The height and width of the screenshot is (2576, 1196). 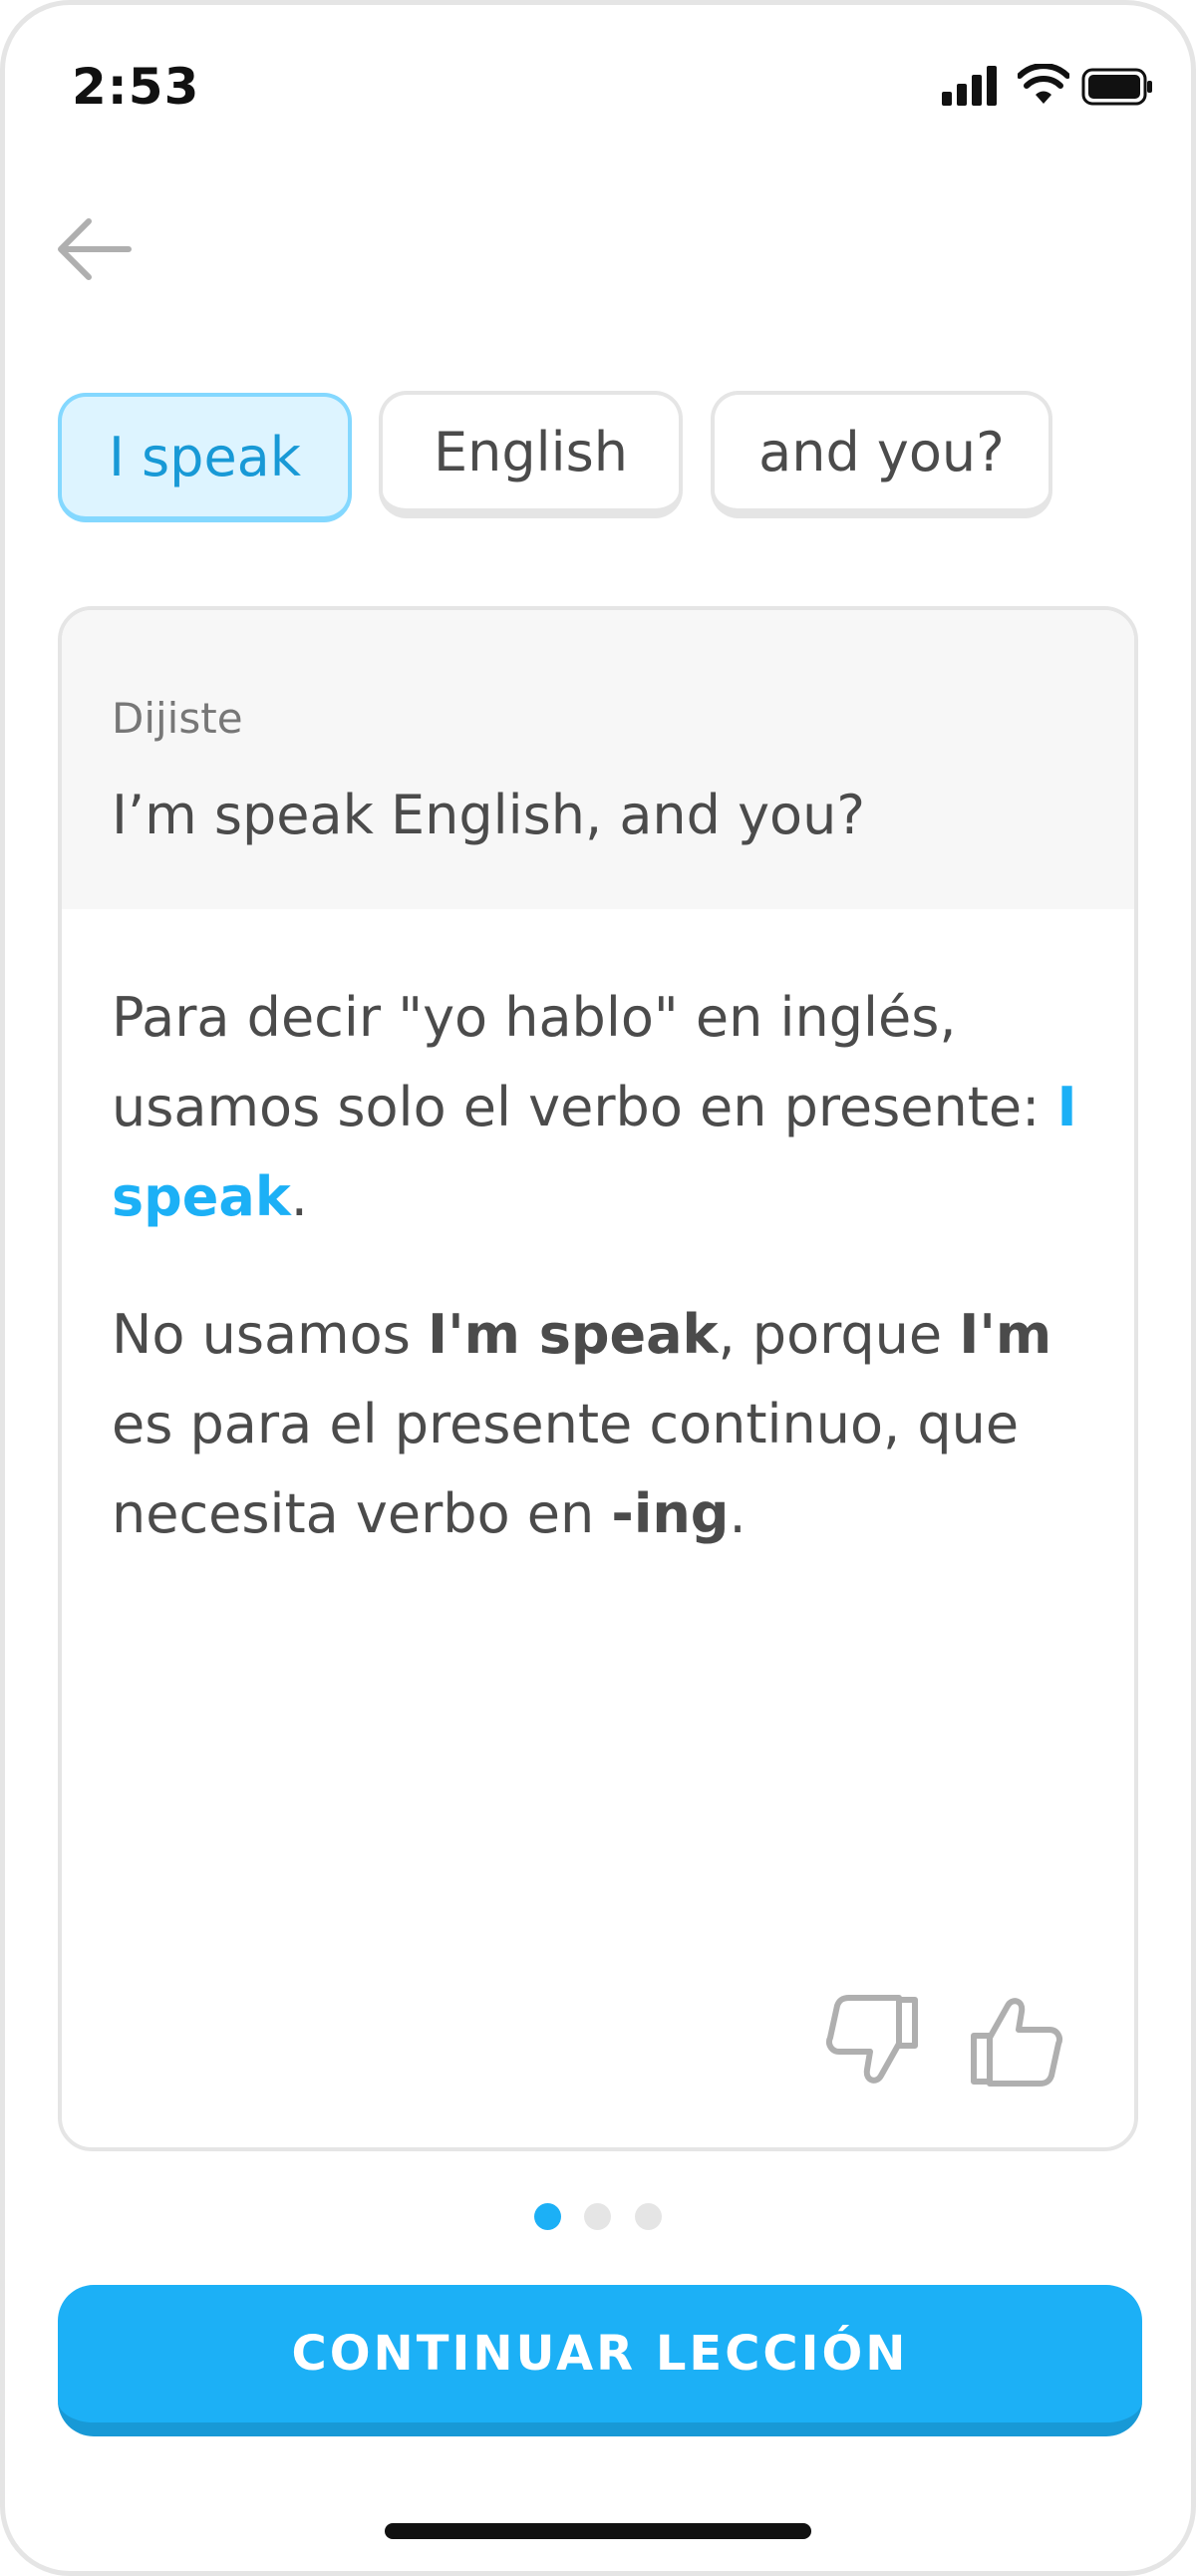 What do you see at coordinates (598, 2531) in the screenshot?
I see `home-indicator` at bounding box center [598, 2531].